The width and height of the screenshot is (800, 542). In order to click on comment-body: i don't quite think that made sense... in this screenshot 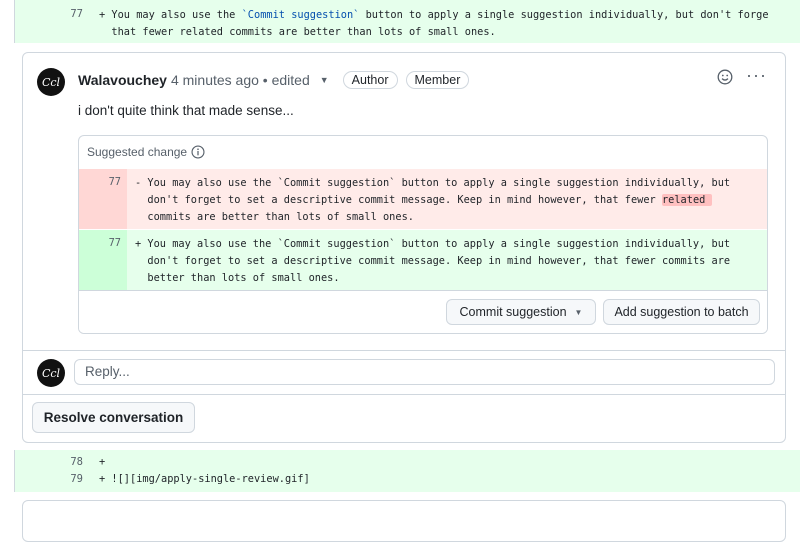, I will do `click(186, 110)`.